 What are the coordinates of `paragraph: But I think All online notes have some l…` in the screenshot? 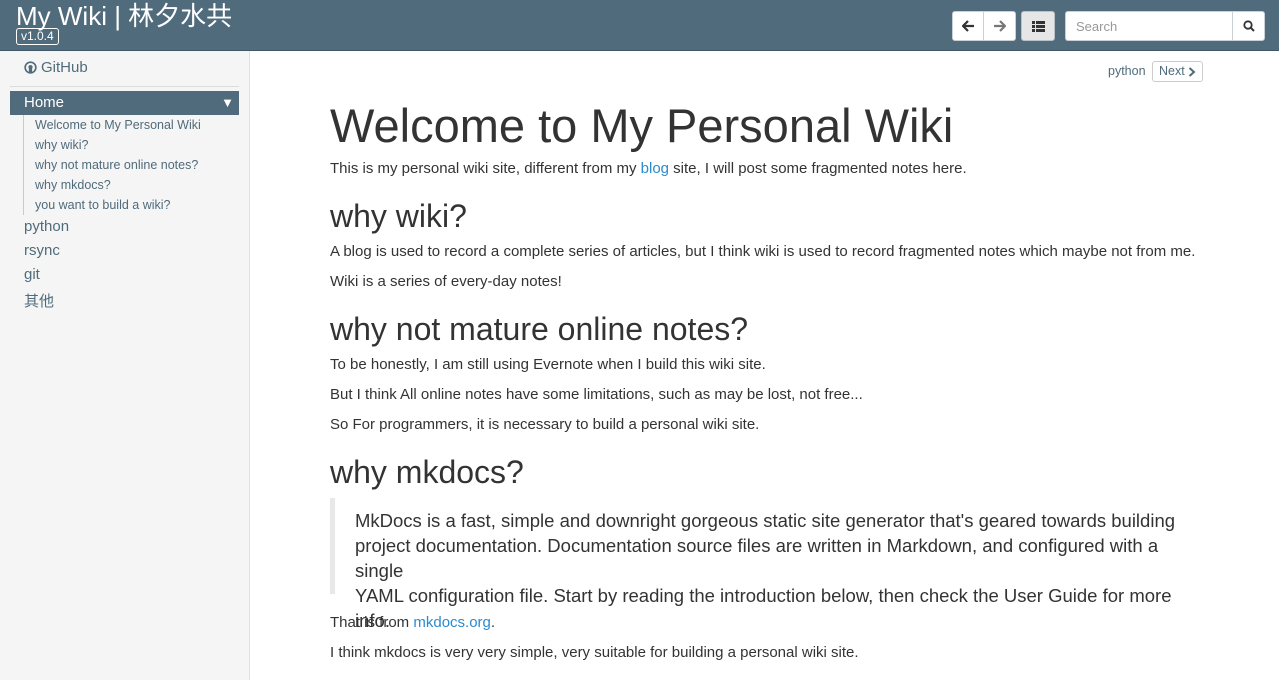 It's located at (596, 394).